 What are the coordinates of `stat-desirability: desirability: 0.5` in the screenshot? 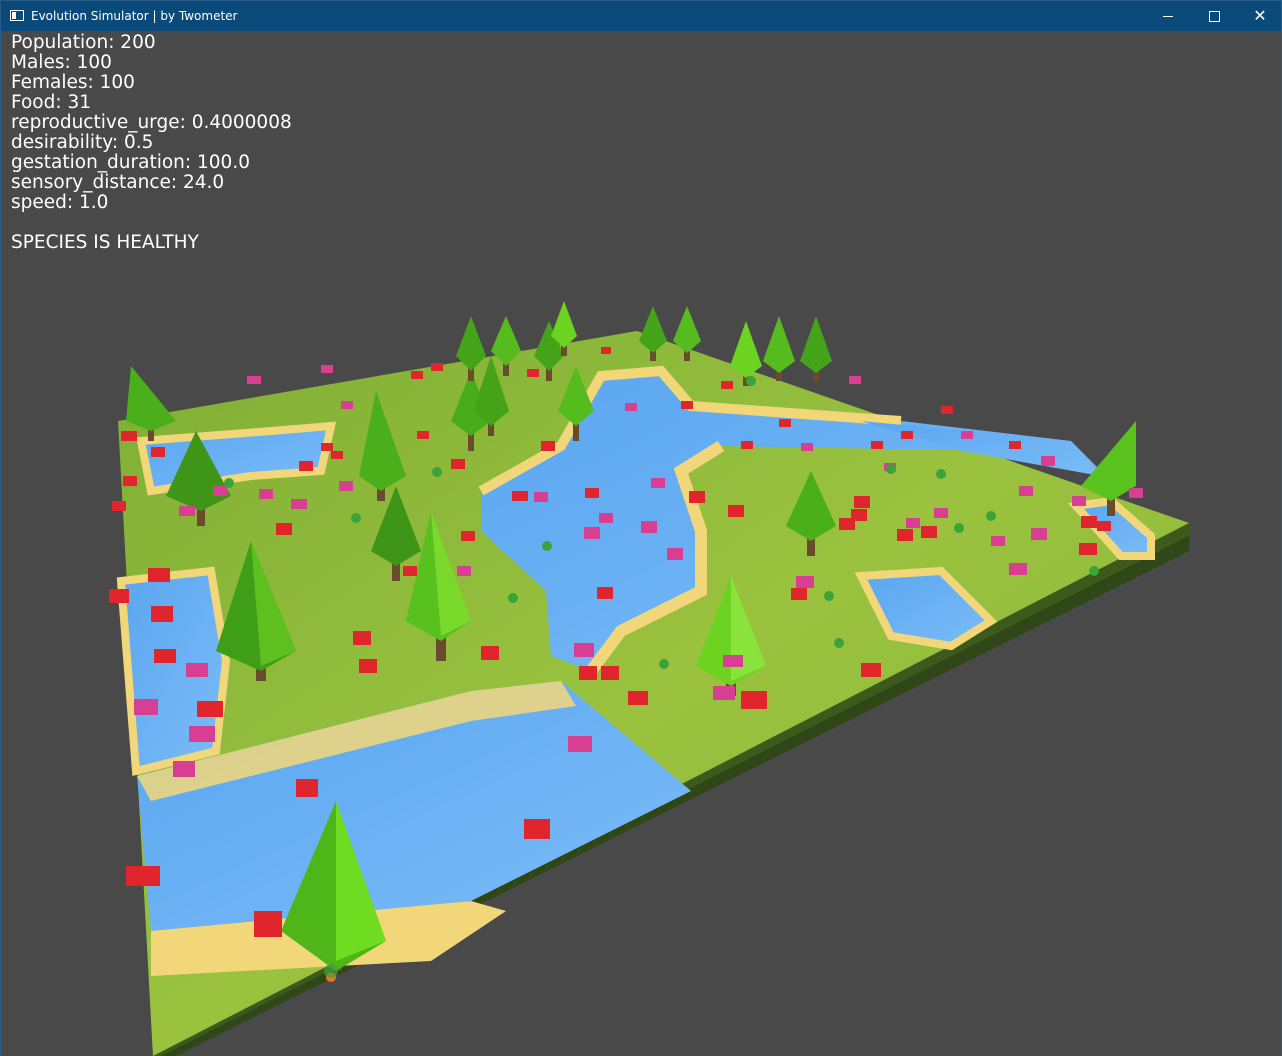 It's located at (82, 142).